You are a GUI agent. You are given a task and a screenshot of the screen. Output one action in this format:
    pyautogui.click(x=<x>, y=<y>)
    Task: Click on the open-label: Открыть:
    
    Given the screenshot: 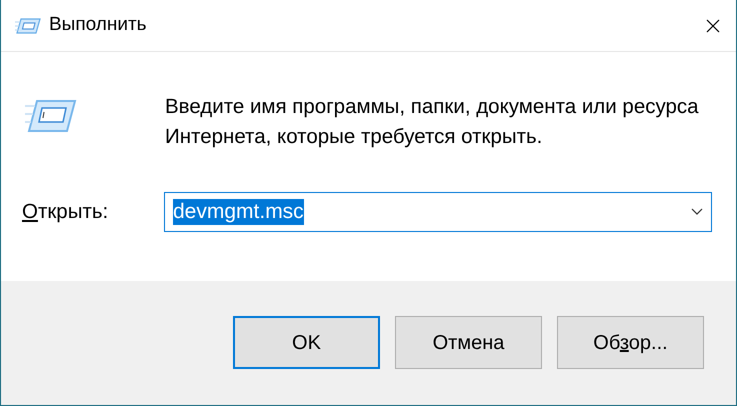 What is the action you would take?
    pyautogui.click(x=66, y=211)
    